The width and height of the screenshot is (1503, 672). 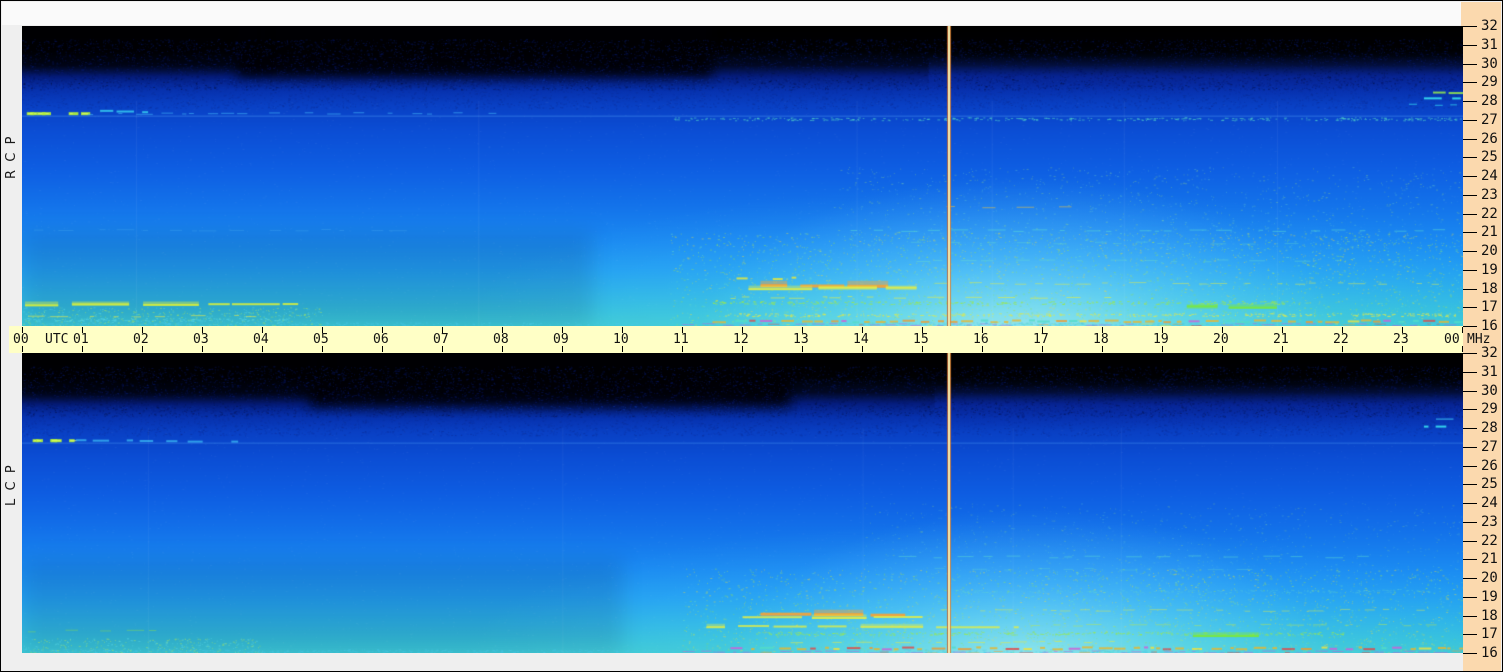 I want to click on time-tick-label: 10, so click(x=621, y=339).